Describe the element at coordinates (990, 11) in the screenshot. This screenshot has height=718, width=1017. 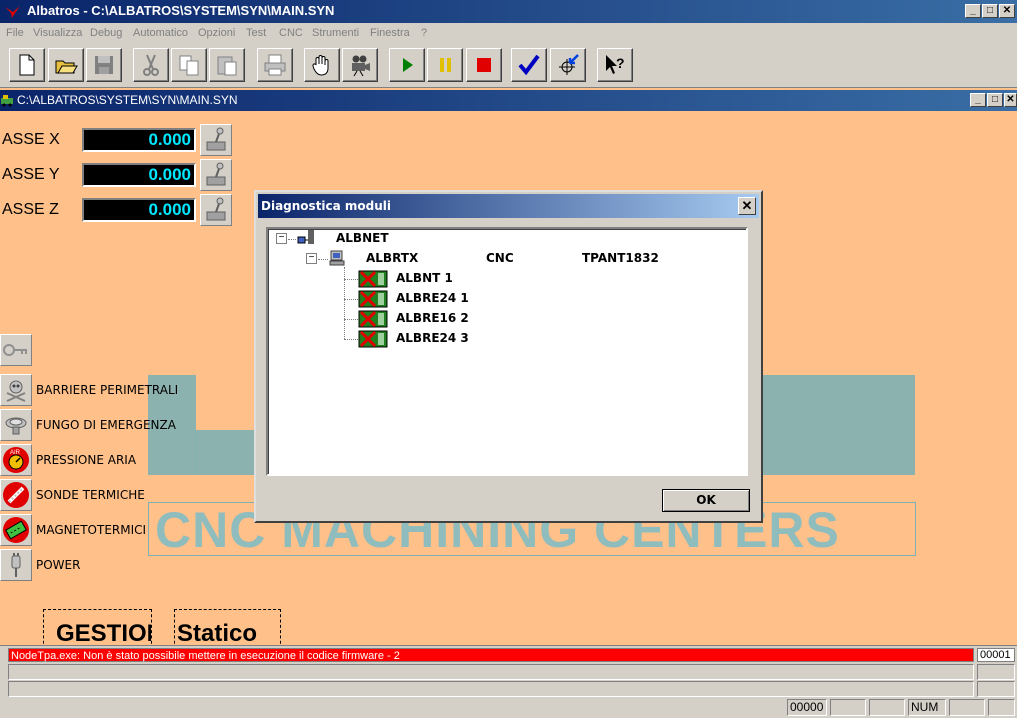
I see `maximize-button: □` at that location.